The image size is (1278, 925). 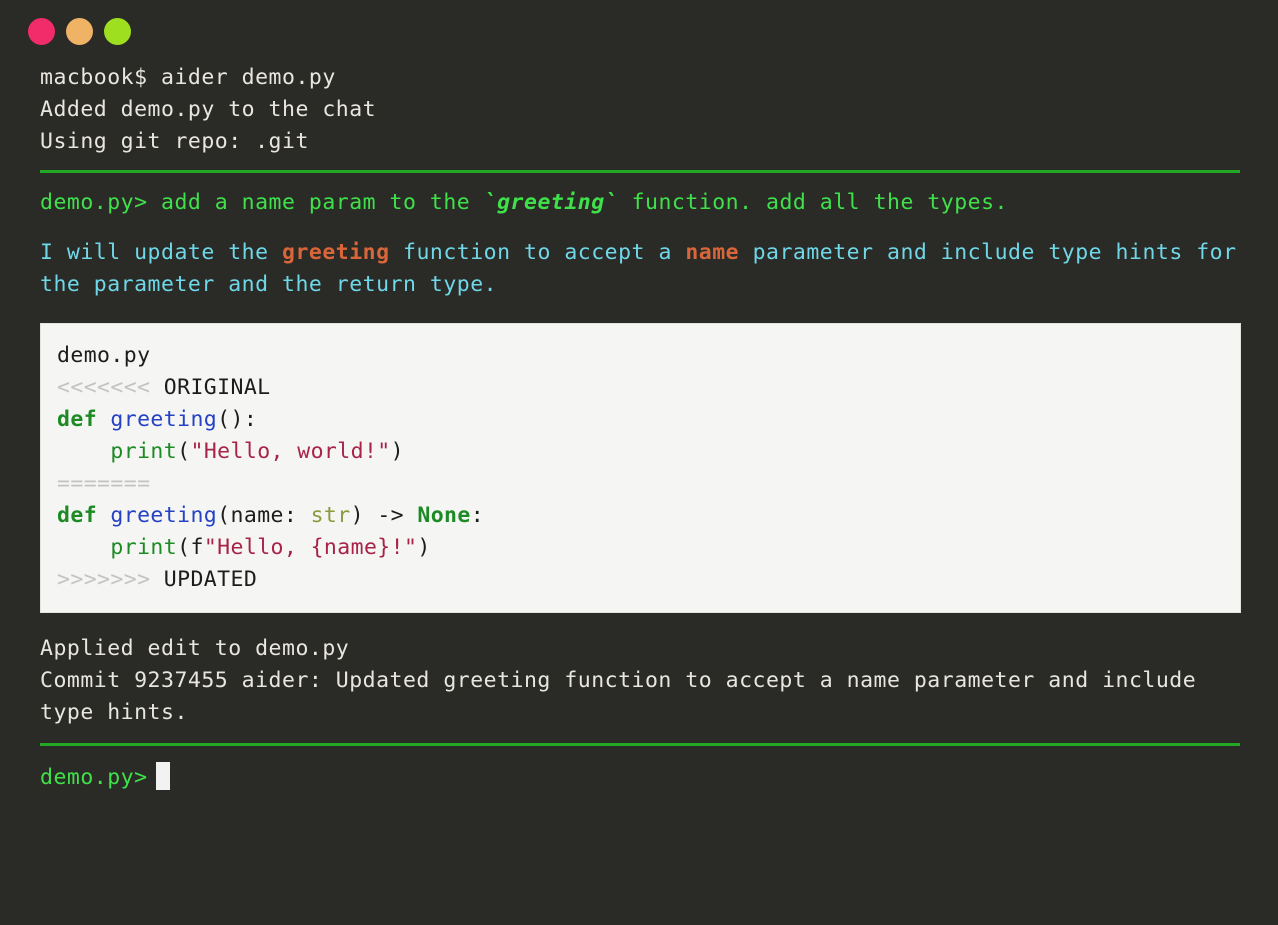 I want to click on function-signature: ():, so click(x=237, y=419).